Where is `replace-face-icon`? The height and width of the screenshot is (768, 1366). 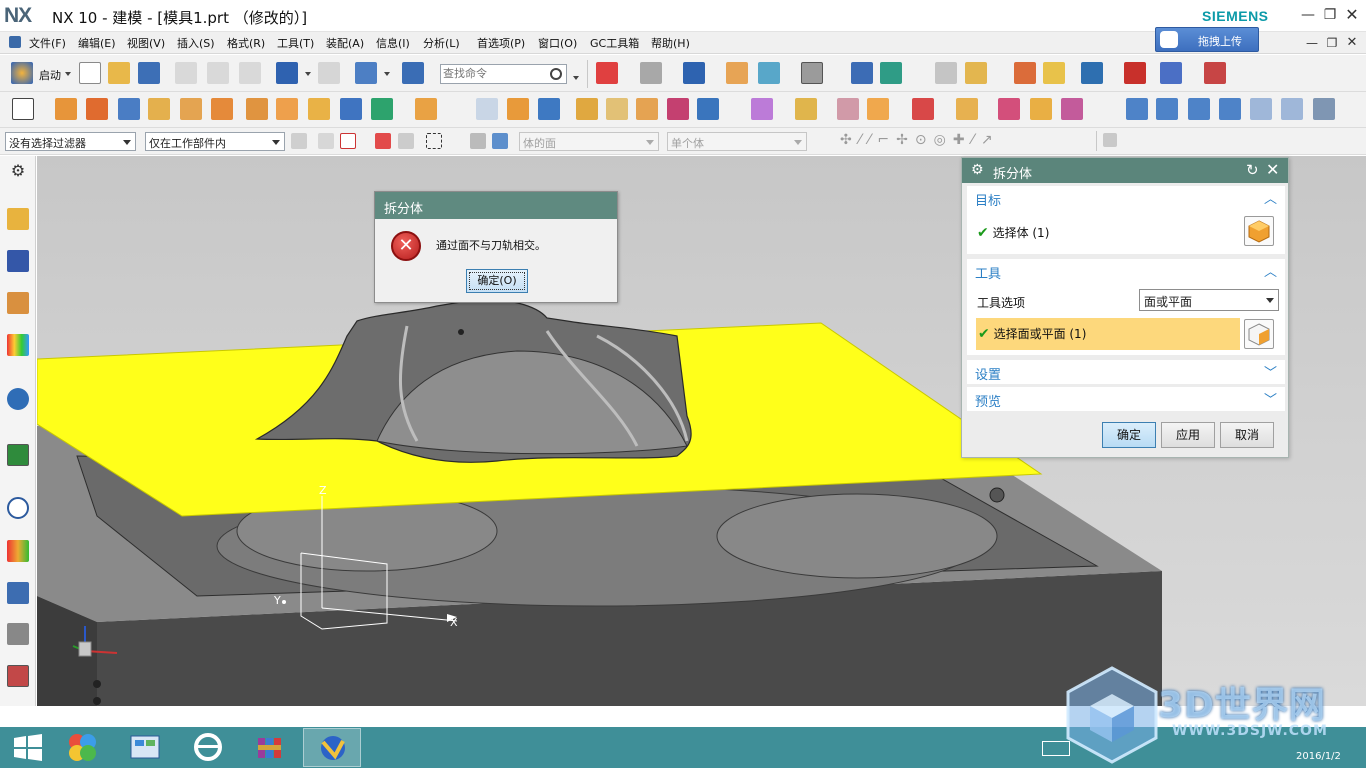 replace-face-icon is located at coordinates (848, 109).